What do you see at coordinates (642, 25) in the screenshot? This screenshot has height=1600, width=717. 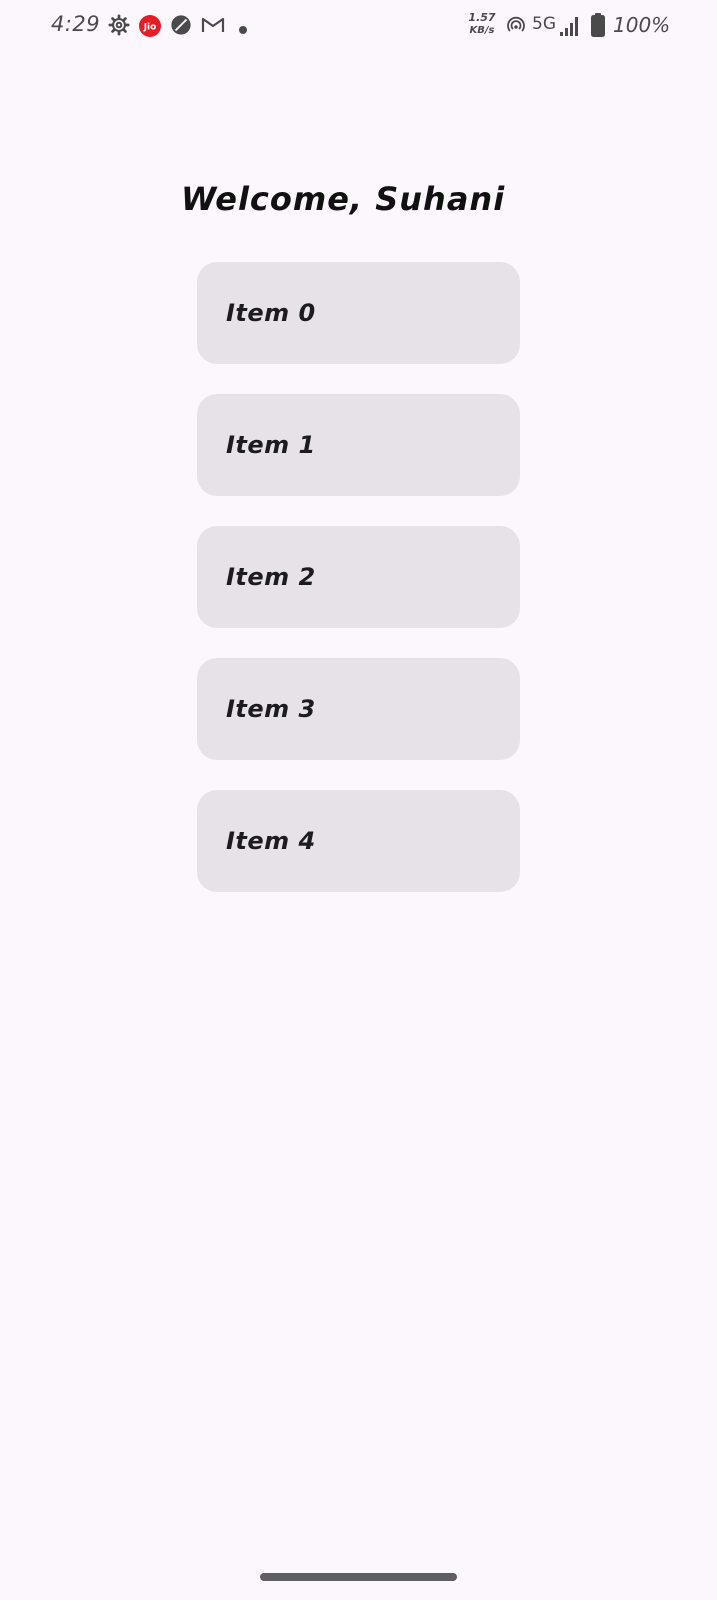 I see `battery-percent: 100%` at bounding box center [642, 25].